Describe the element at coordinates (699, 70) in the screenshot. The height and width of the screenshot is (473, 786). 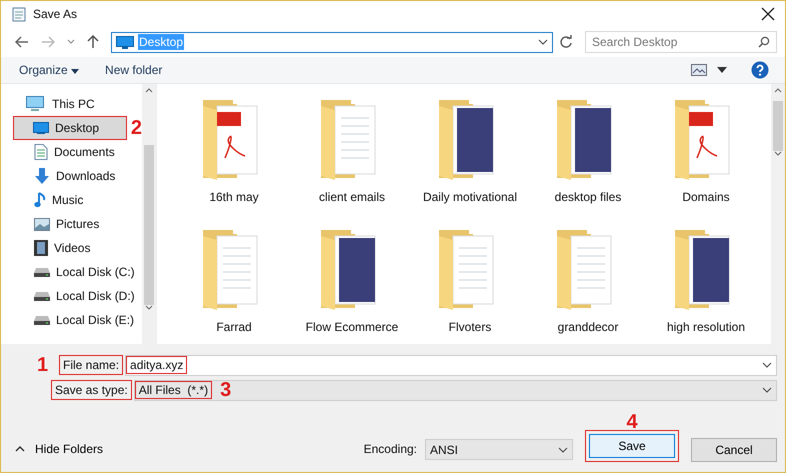
I see `view-icon` at that location.